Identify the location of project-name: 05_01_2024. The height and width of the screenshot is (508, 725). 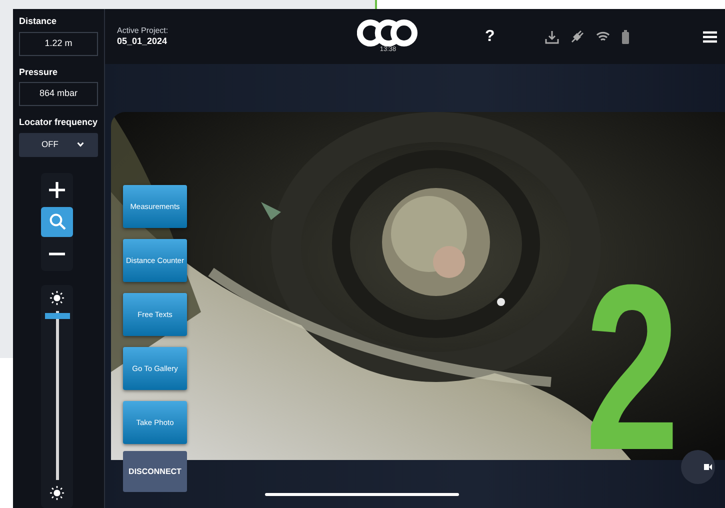
(142, 41).